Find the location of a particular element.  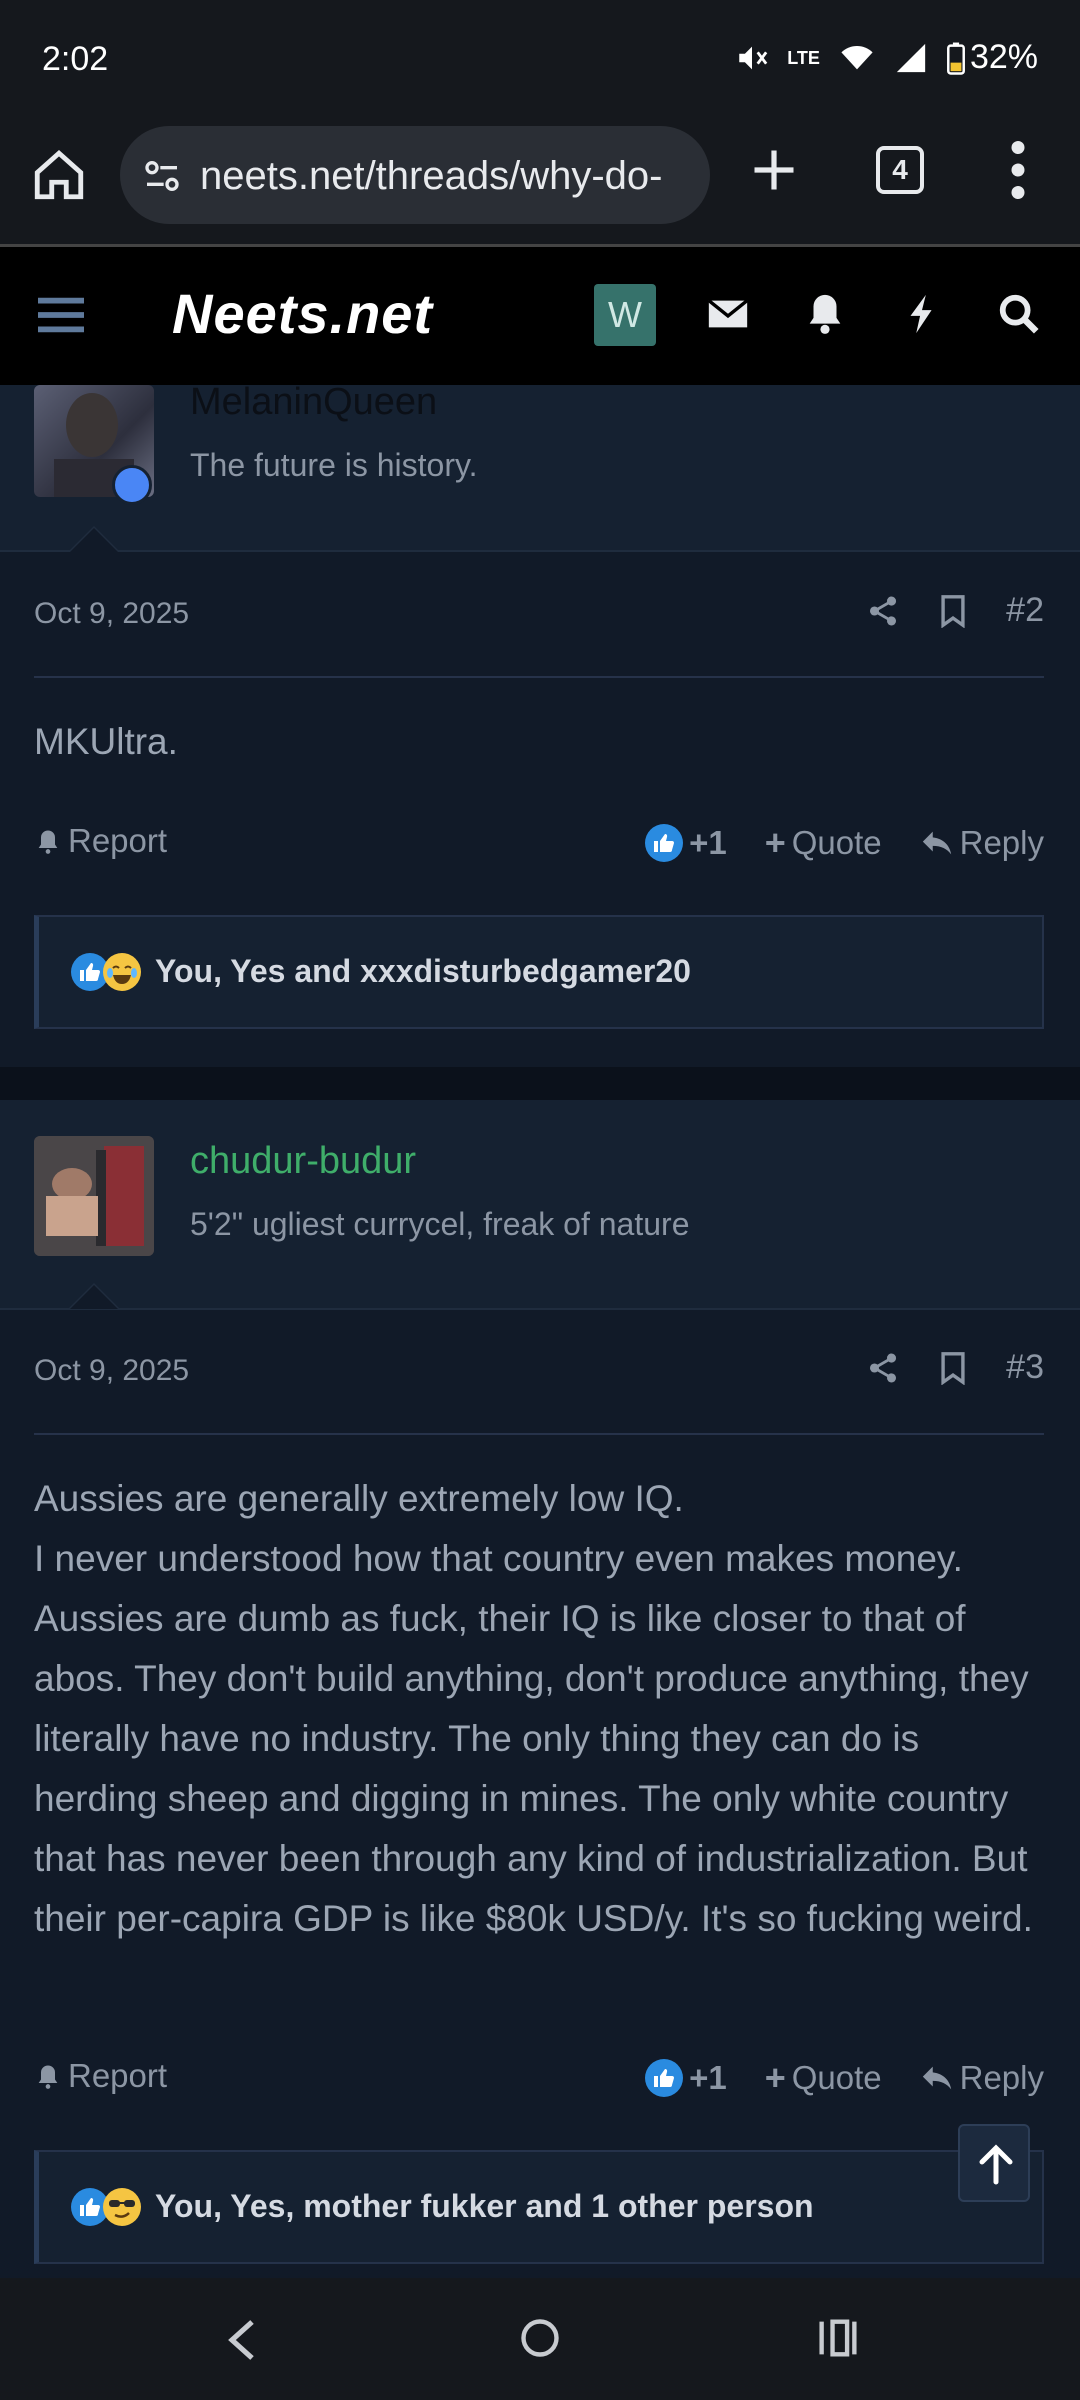

recents-nav-icon is located at coordinates (838, 2338).